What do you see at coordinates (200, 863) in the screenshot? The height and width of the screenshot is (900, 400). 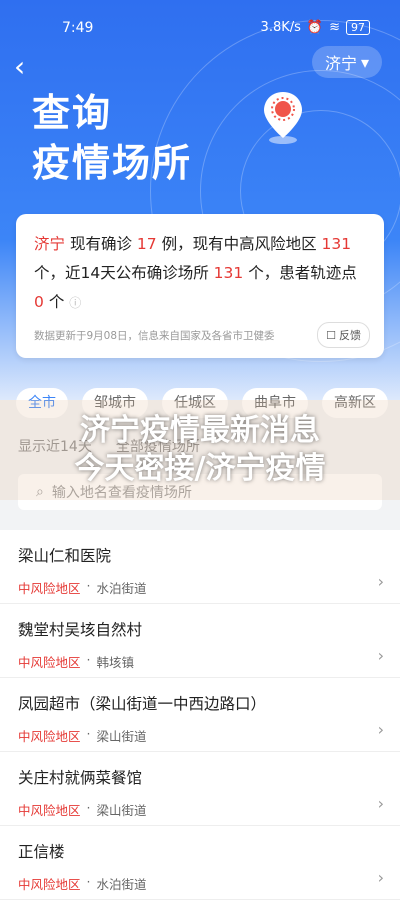 I see `list-item: 正信楼 中风险地区 · 水泊街道 ›` at bounding box center [200, 863].